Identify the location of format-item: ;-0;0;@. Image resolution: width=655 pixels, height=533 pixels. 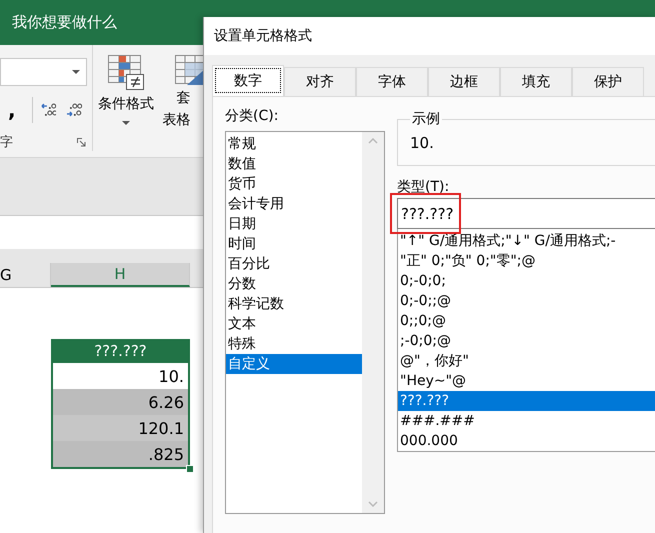
(526, 341).